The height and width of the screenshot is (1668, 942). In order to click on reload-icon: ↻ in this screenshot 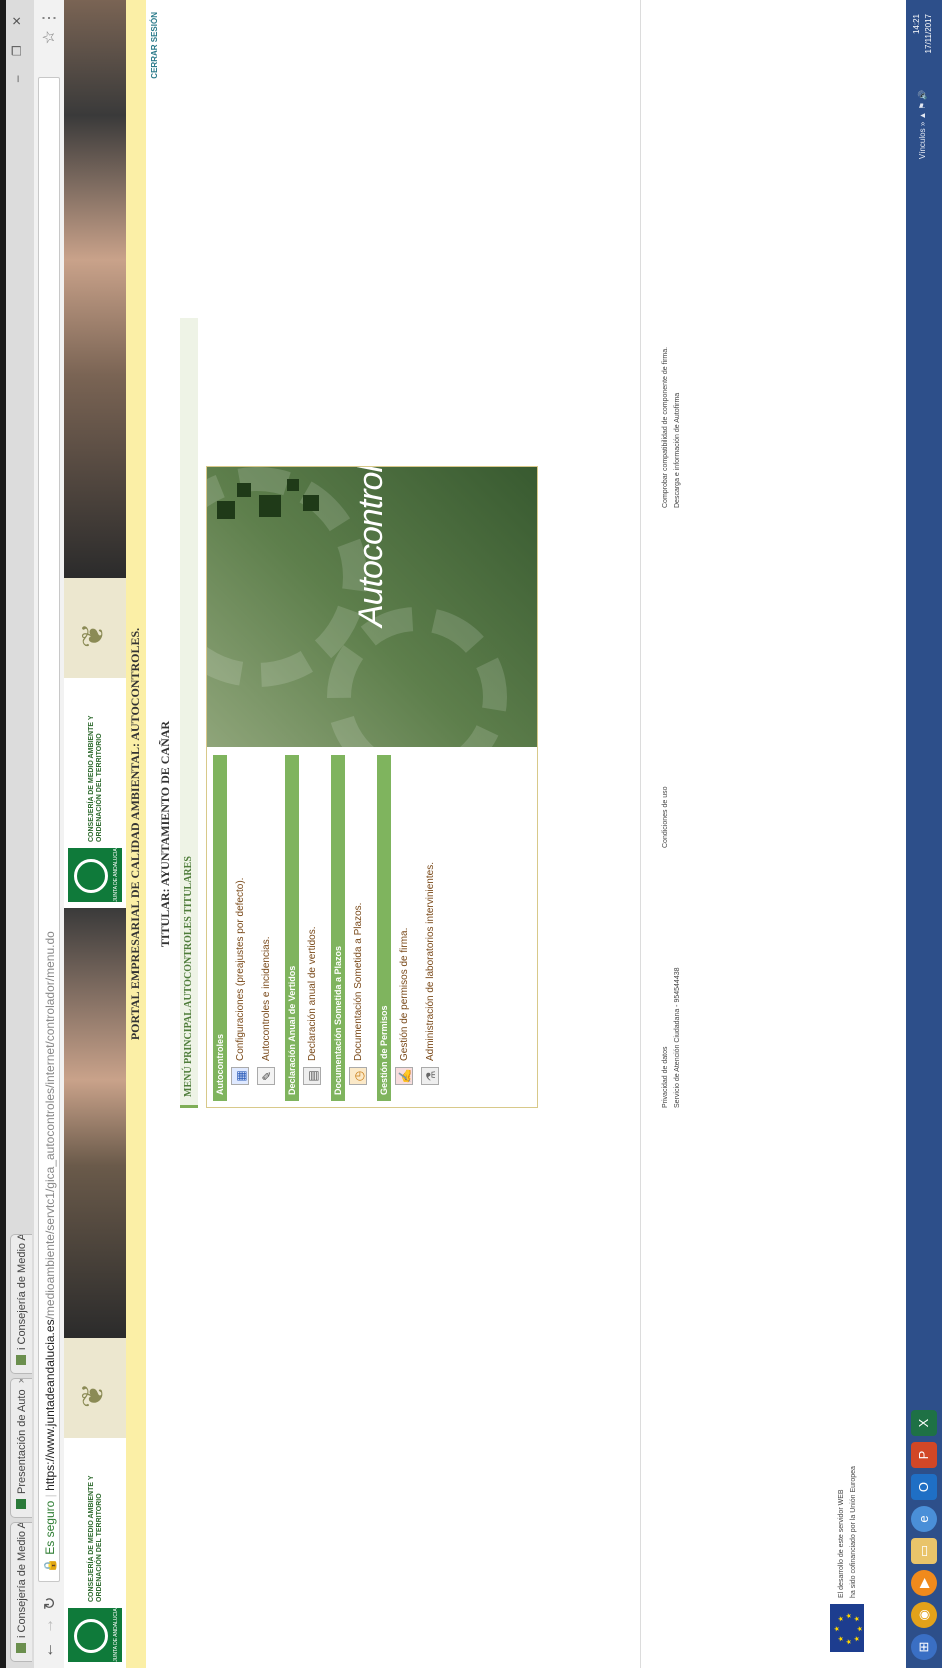, I will do `click(50, 1603)`.